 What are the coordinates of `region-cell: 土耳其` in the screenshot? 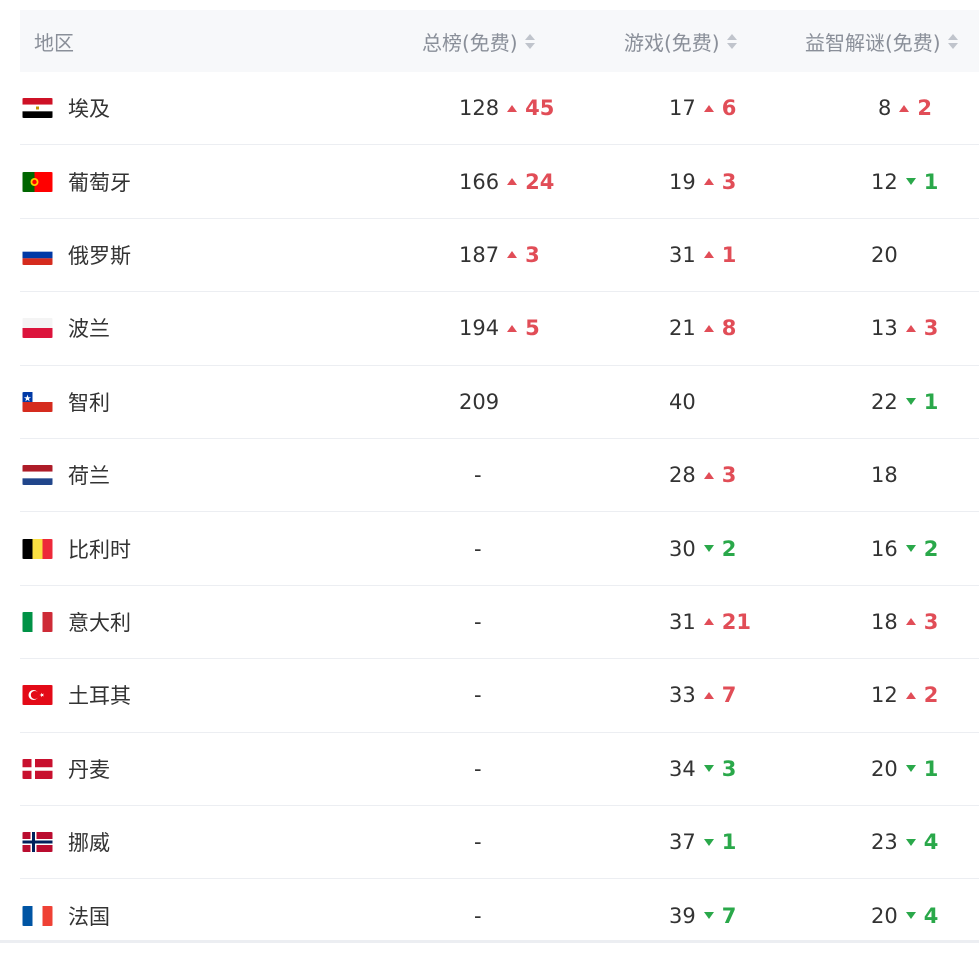 It's located at (76, 695).